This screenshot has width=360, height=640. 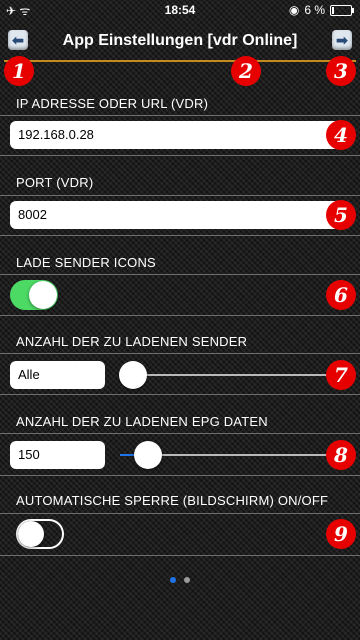 I want to click on sender-icons-toggle, so click(x=34, y=295).